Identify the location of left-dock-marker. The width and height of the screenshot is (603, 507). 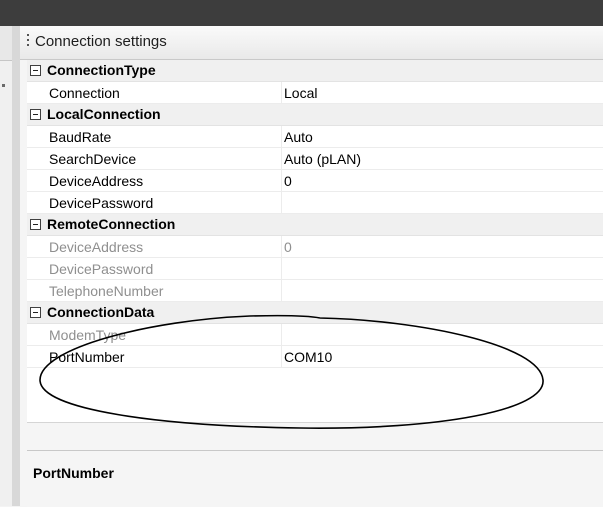
(3, 85).